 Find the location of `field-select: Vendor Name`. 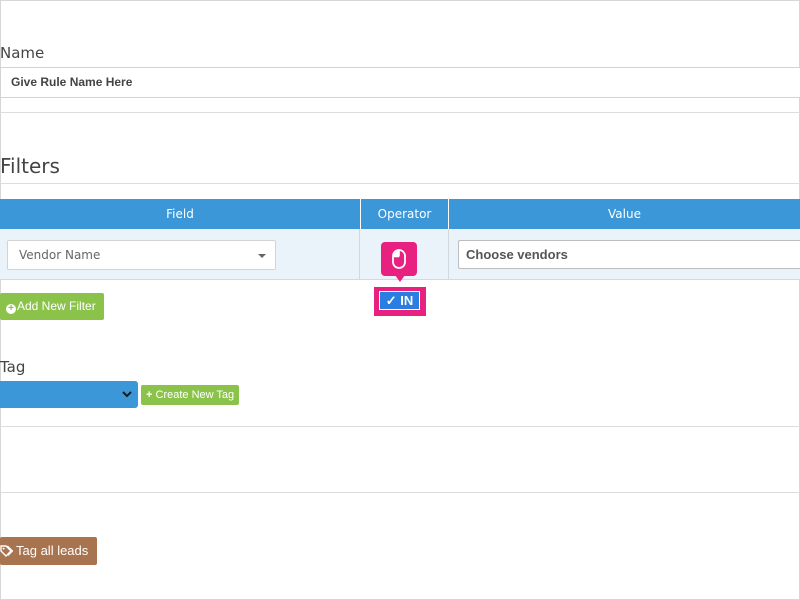

field-select: Vendor Name is located at coordinates (141, 255).